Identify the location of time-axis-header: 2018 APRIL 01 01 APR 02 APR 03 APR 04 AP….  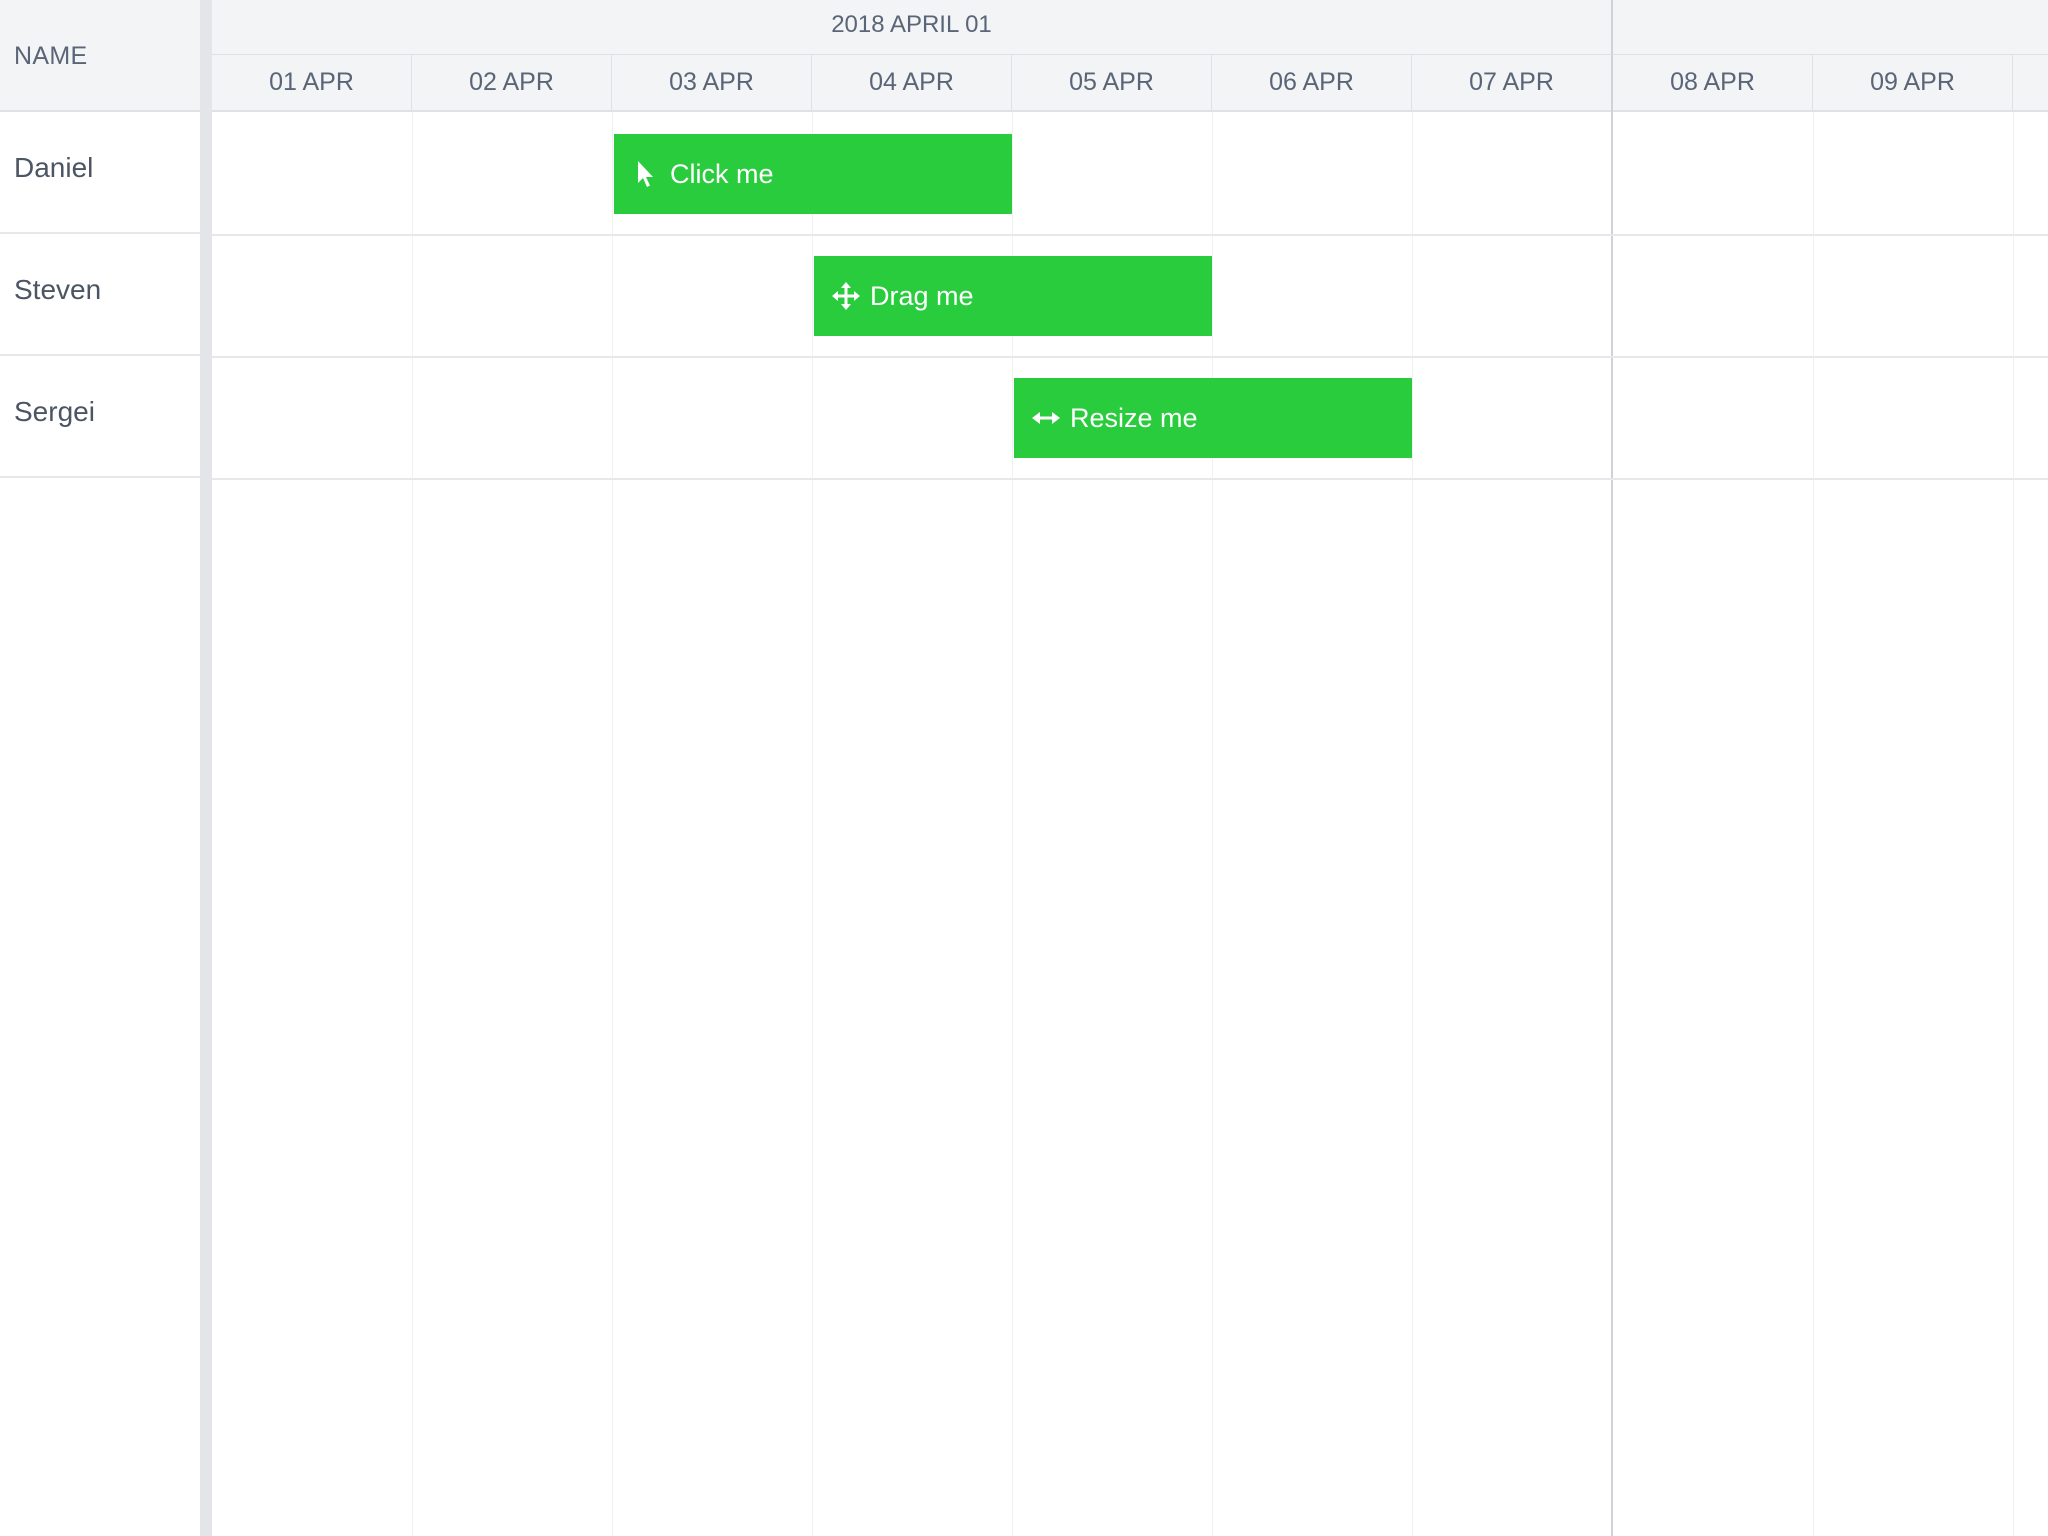
(1130, 56).